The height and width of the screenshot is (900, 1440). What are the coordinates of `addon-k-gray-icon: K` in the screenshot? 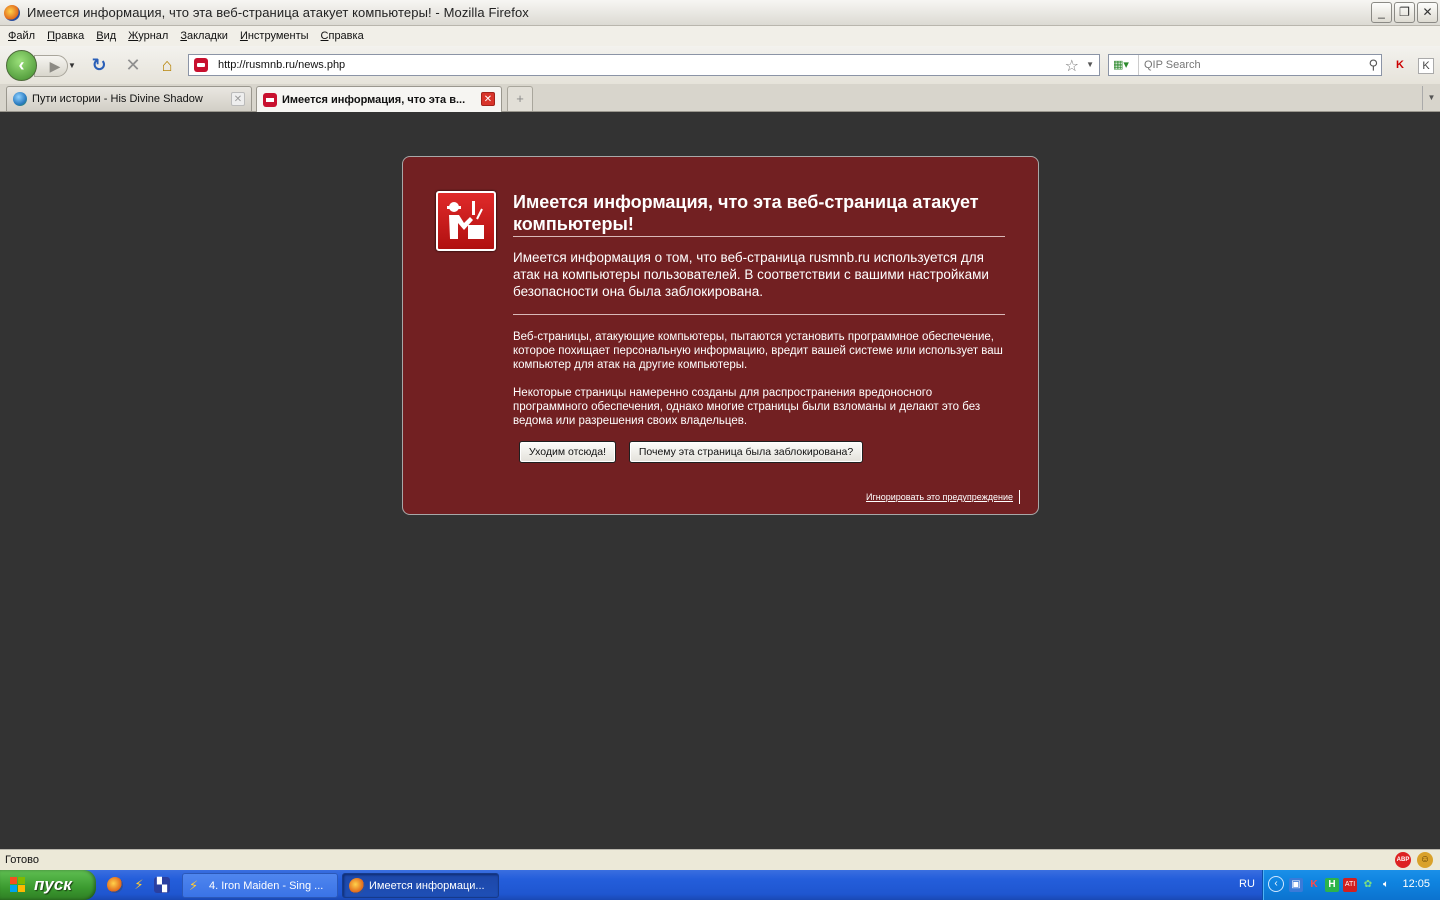 It's located at (1426, 66).